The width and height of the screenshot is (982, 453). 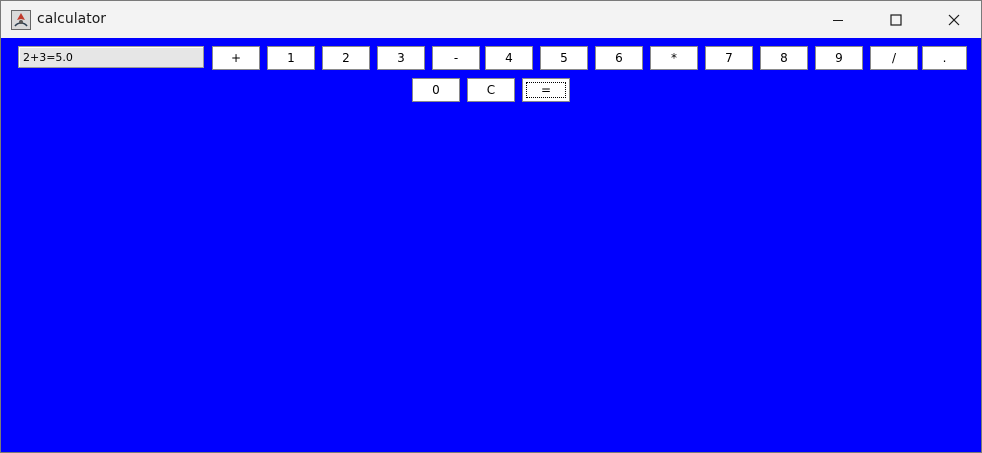 I want to click on key-8: 8, so click(x=784, y=58).